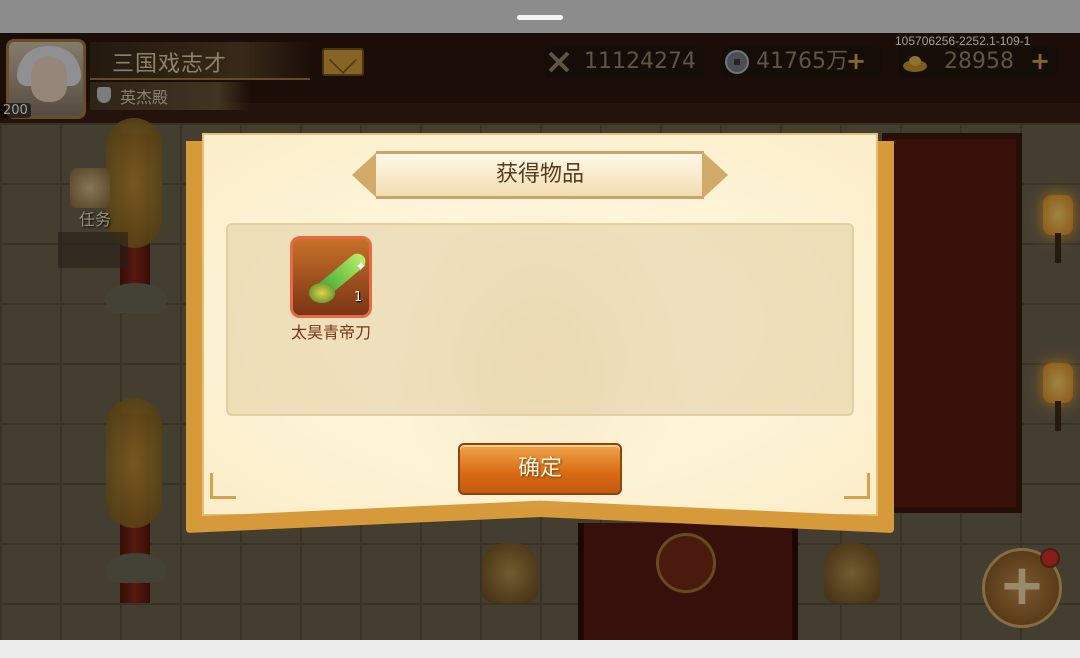 The image size is (1080, 658). Describe the element at coordinates (330, 332) in the screenshot. I see `item-name: 太昊青帝刀` at that location.